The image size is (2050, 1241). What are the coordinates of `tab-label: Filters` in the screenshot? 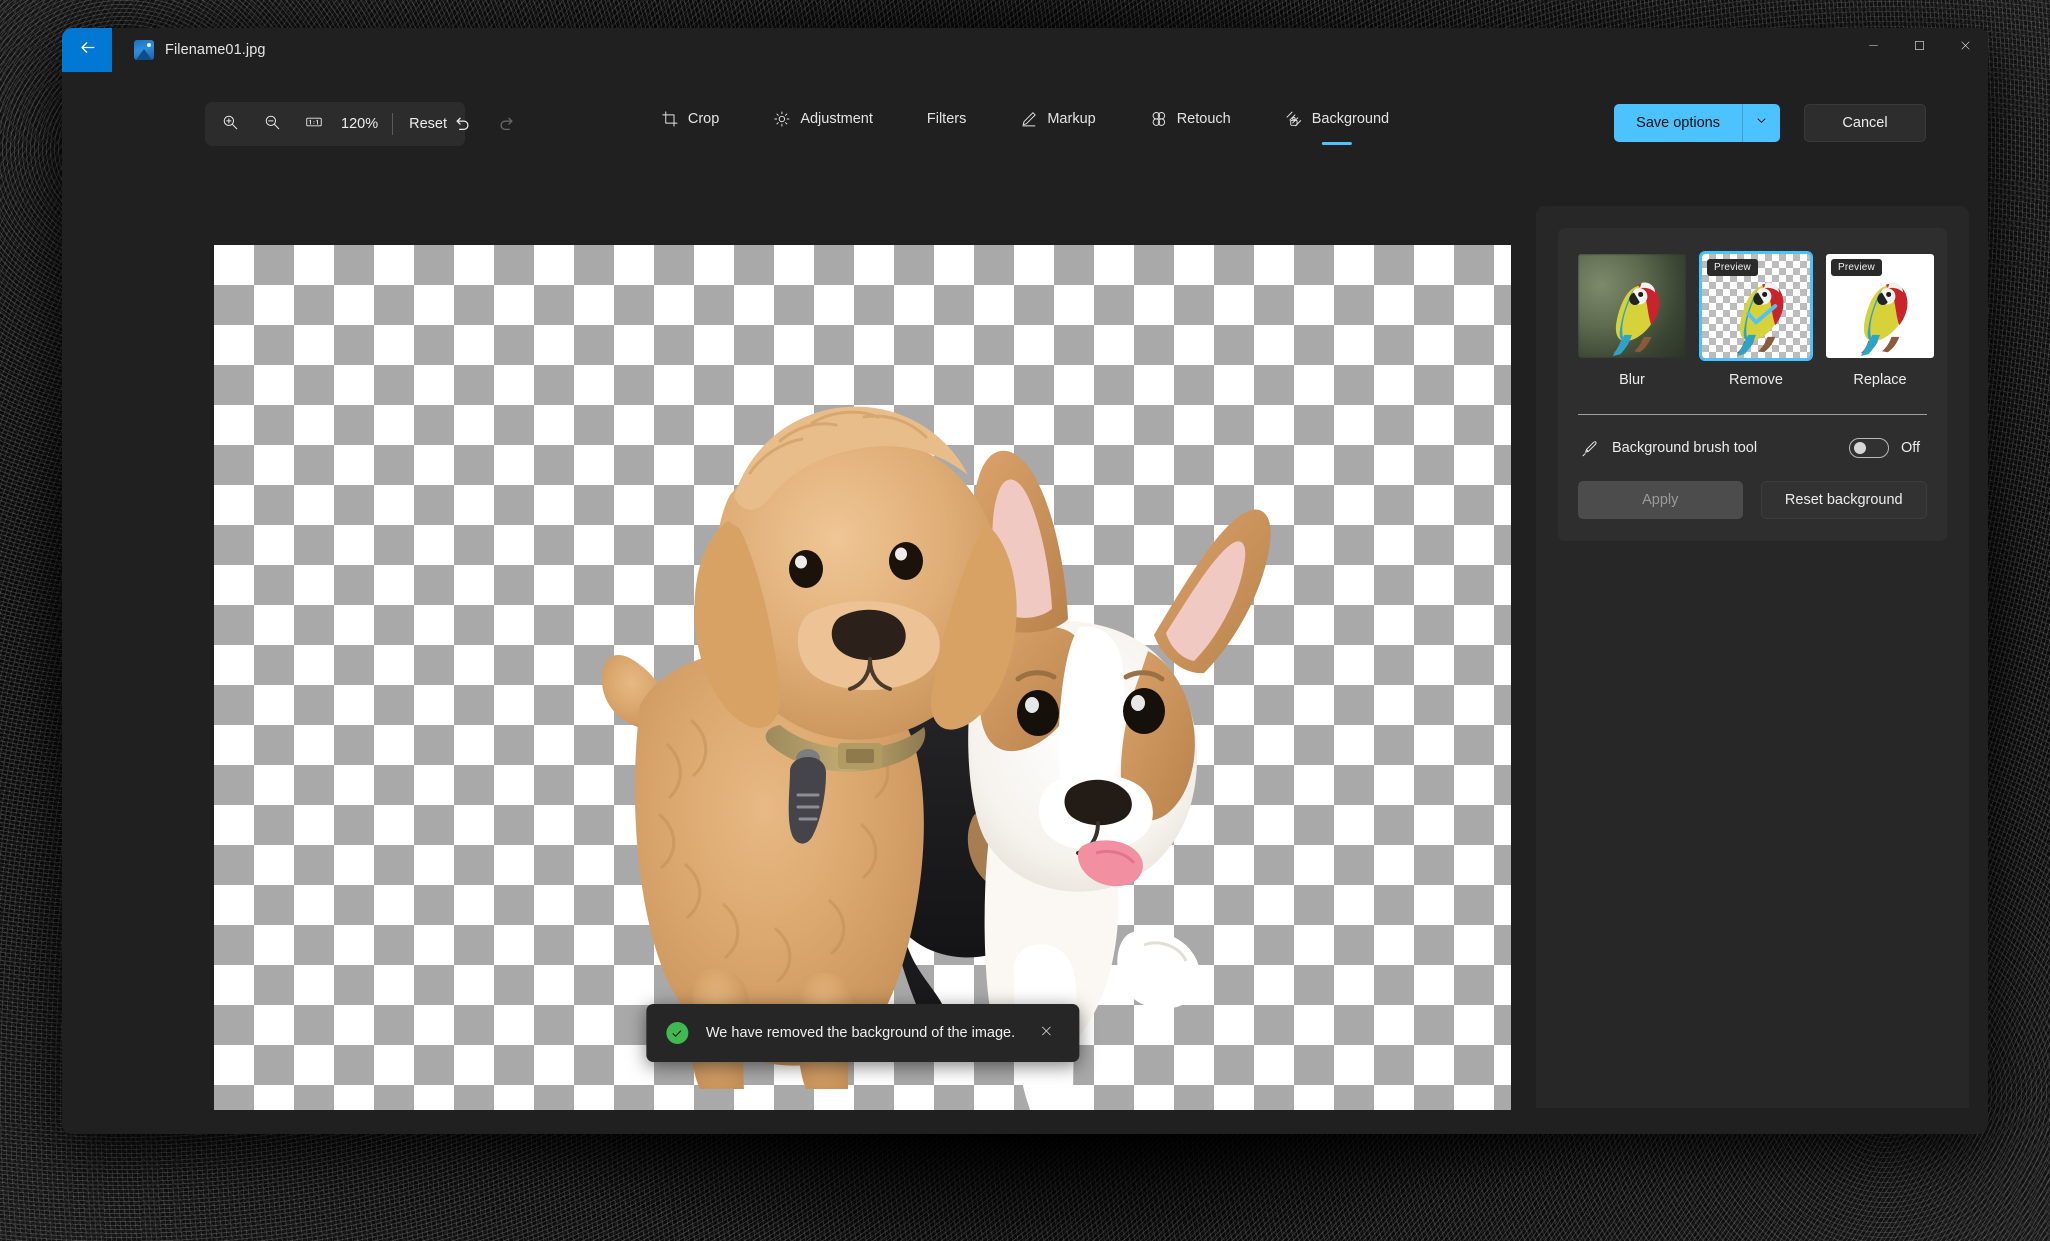 It's located at (946, 119).